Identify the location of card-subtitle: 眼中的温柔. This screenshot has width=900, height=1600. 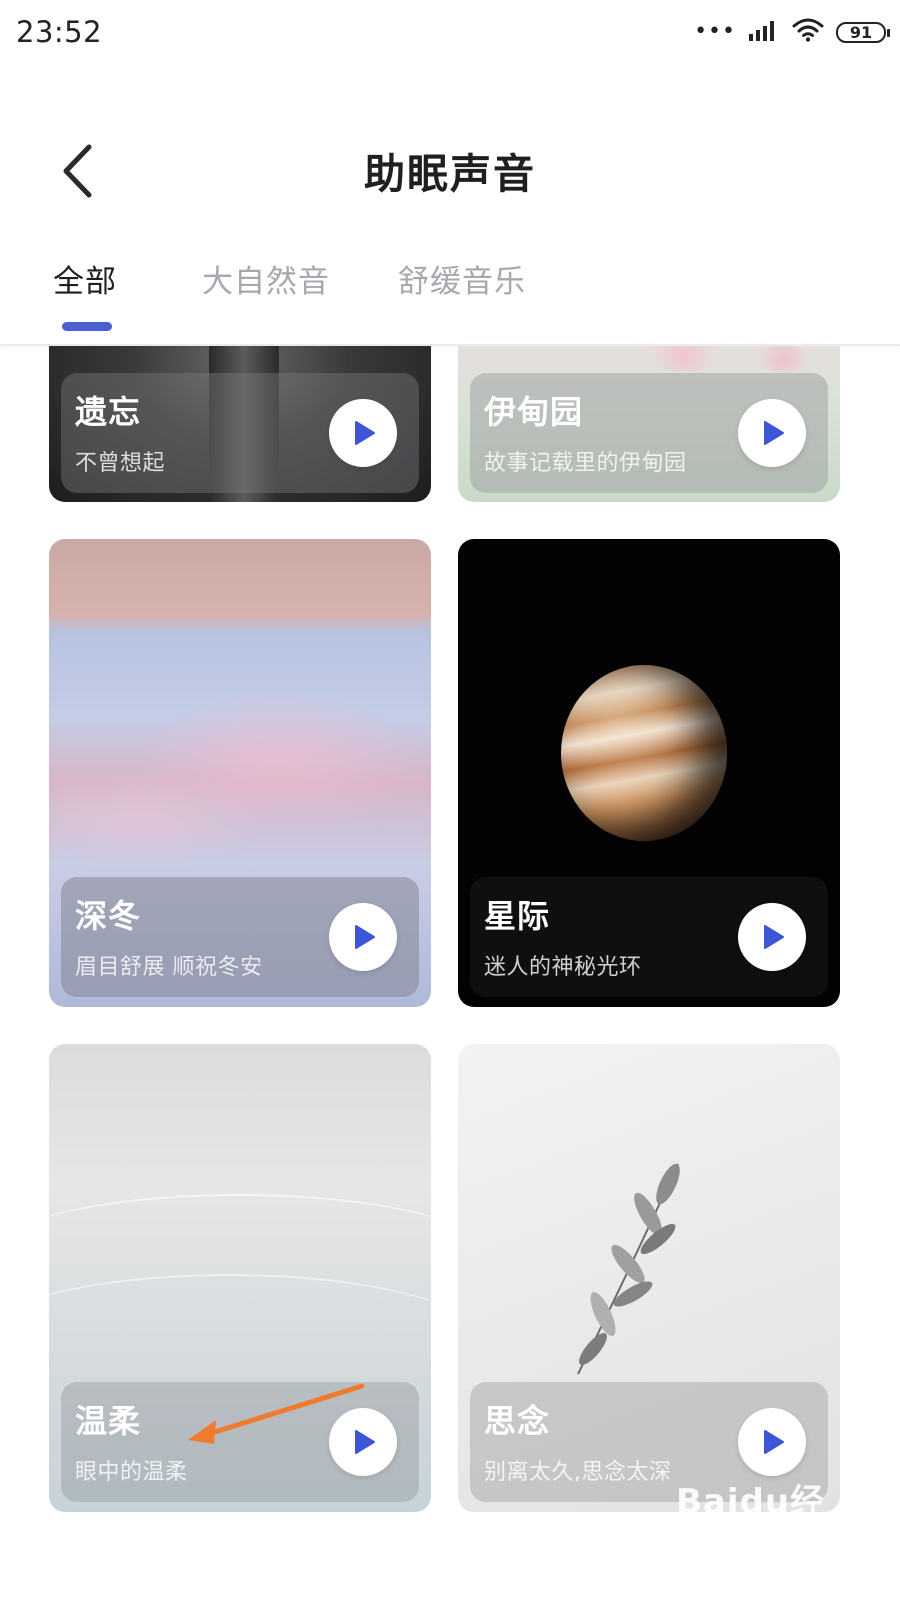
(131, 1472).